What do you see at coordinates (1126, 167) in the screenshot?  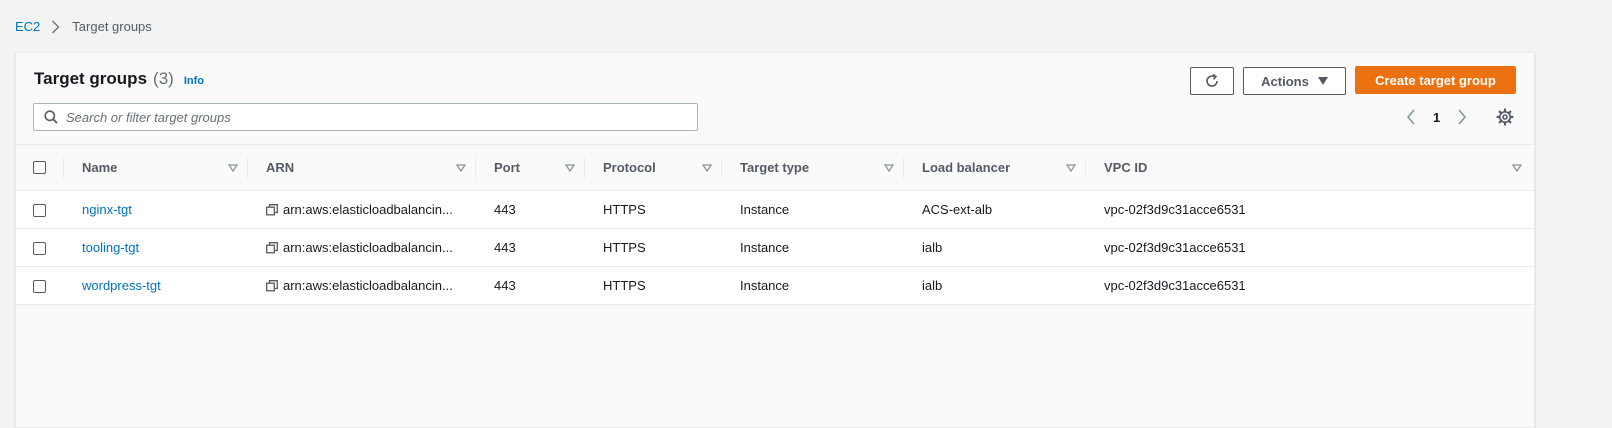 I see `column-label: VPC ID` at bounding box center [1126, 167].